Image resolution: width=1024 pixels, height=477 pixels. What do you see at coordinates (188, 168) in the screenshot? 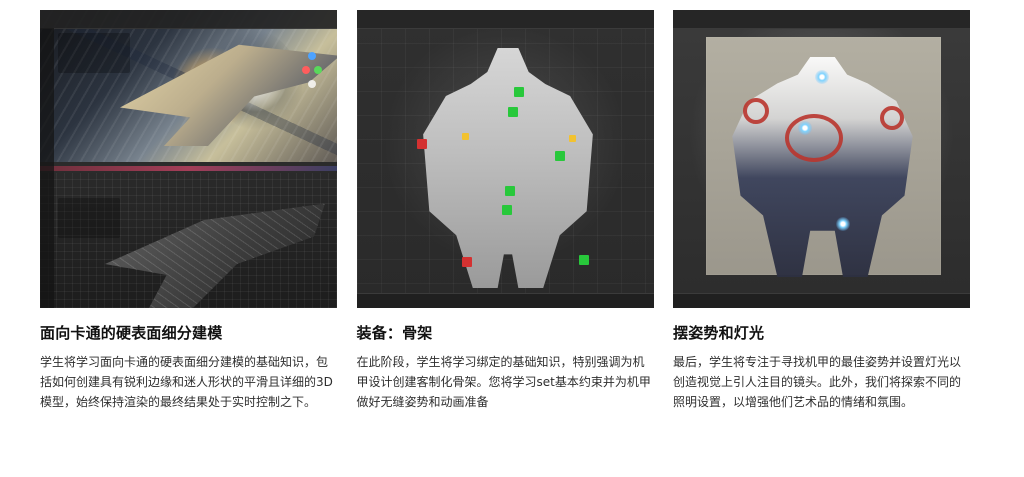
I see `render-divider` at bounding box center [188, 168].